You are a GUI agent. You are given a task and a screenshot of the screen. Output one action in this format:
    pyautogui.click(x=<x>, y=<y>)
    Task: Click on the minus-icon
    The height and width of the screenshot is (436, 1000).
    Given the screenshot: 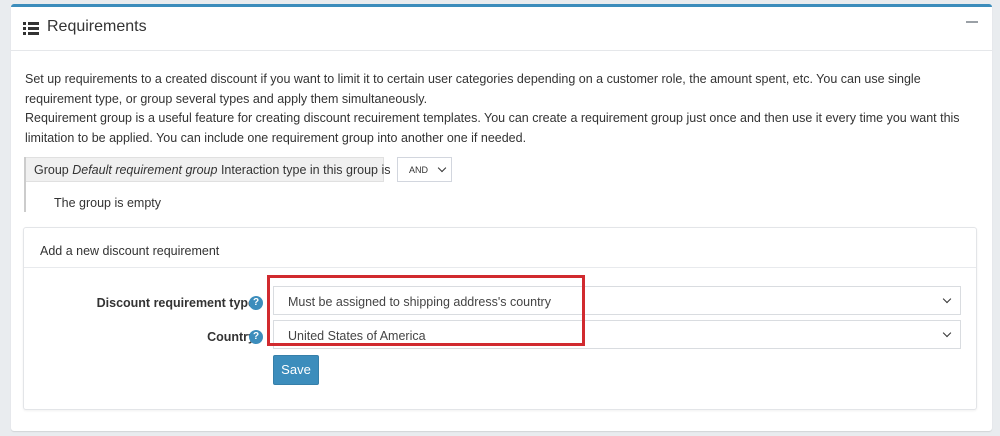 What is the action you would take?
    pyautogui.click(x=972, y=22)
    